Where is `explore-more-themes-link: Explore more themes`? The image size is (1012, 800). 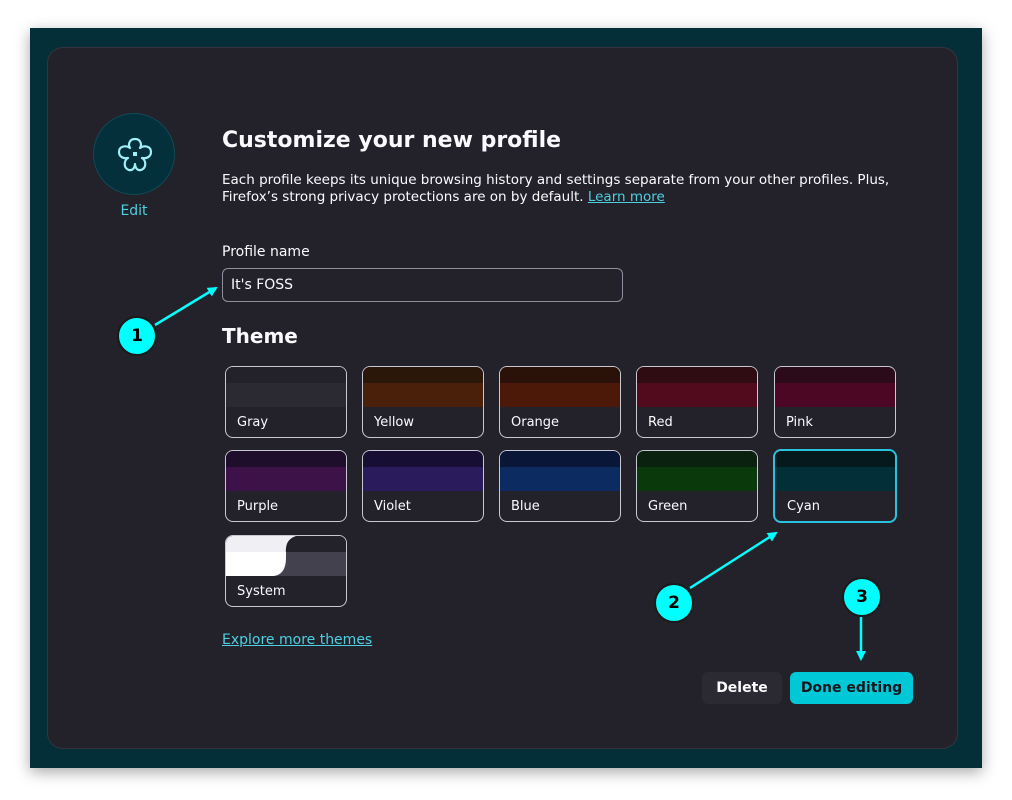
explore-more-themes-link: Explore more themes is located at coordinates (297, 640).